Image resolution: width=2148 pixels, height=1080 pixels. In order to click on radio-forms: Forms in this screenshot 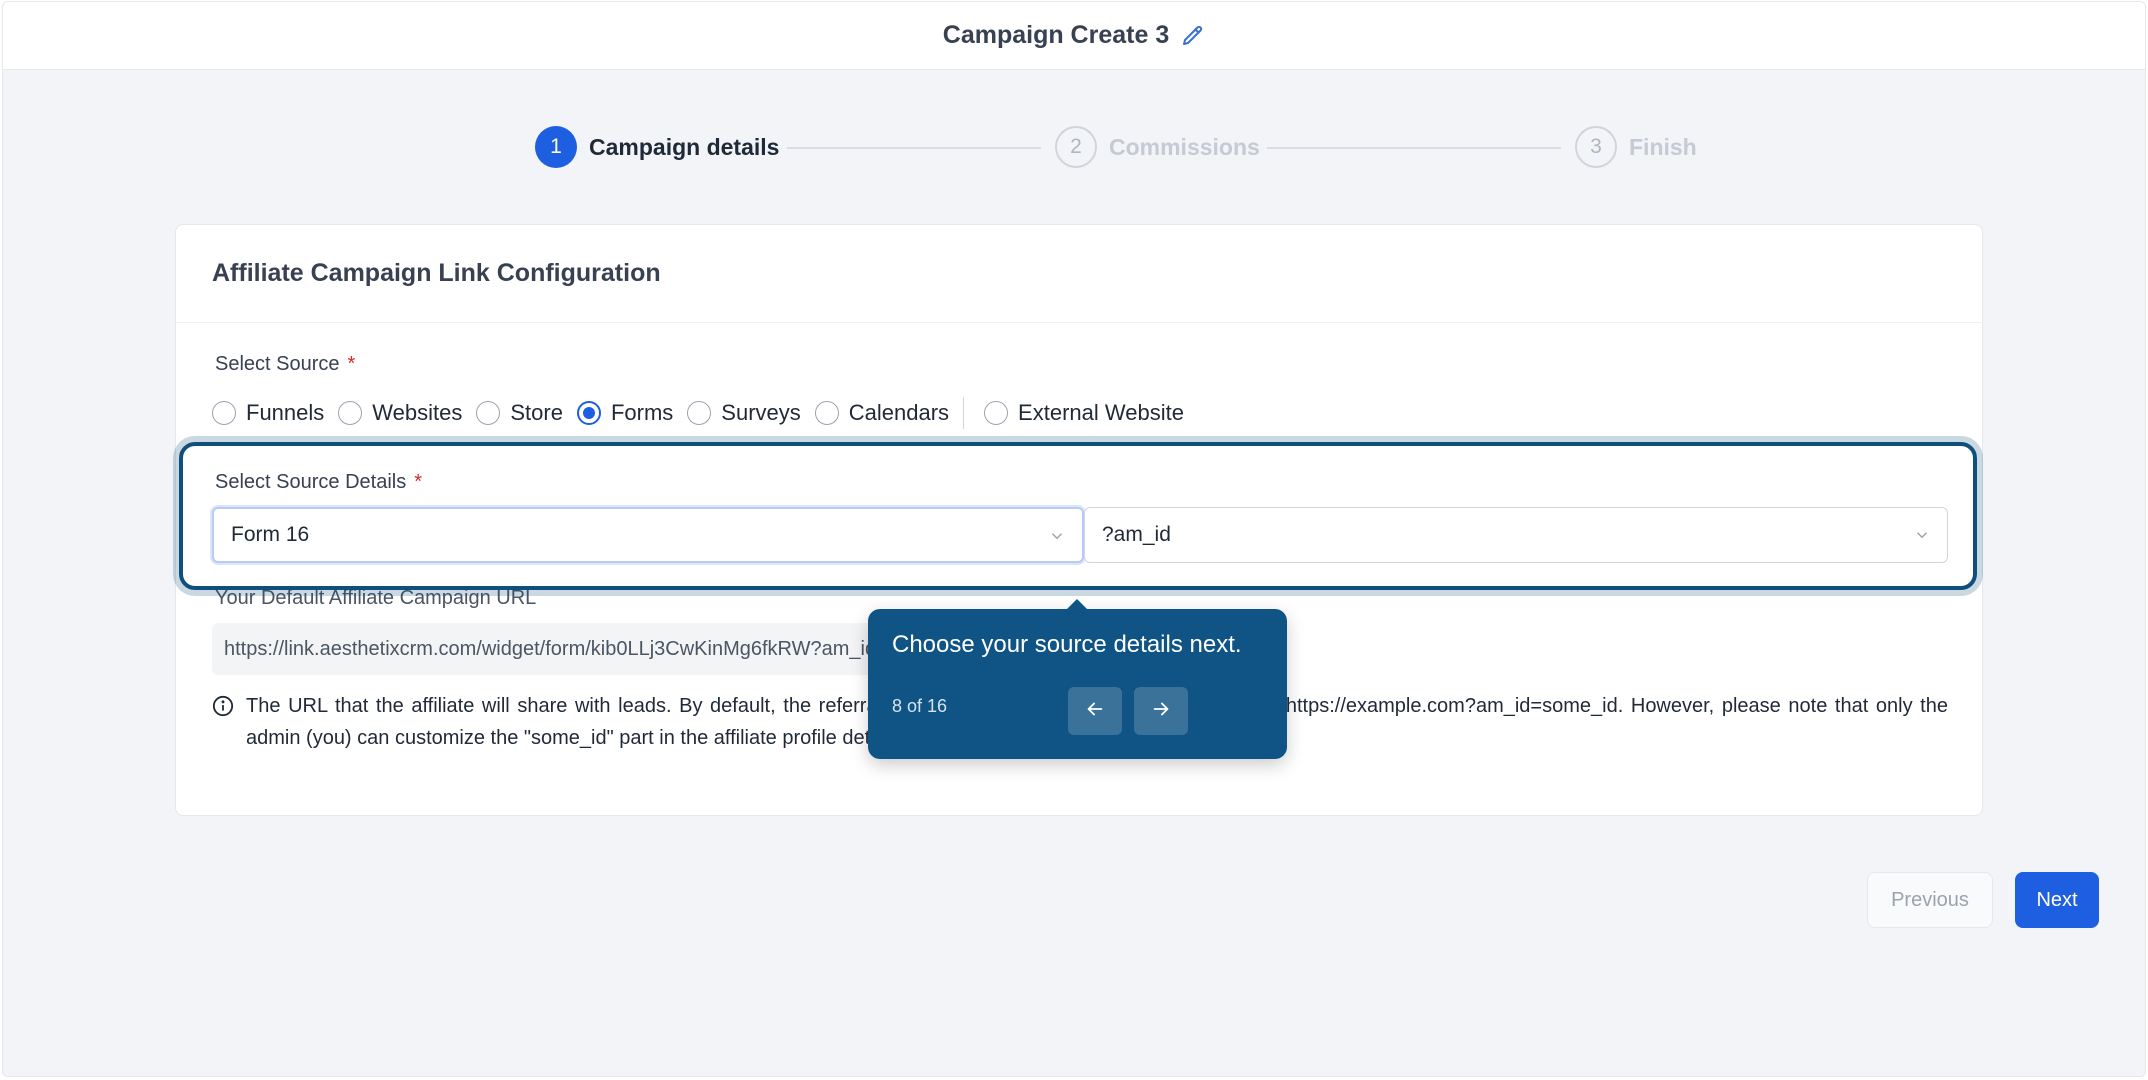, I will do `click(625, 413)`.